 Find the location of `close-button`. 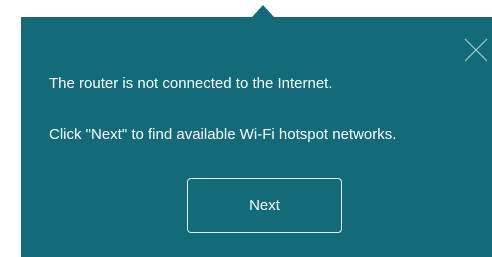

close-button is located at coordinates (476, 50).